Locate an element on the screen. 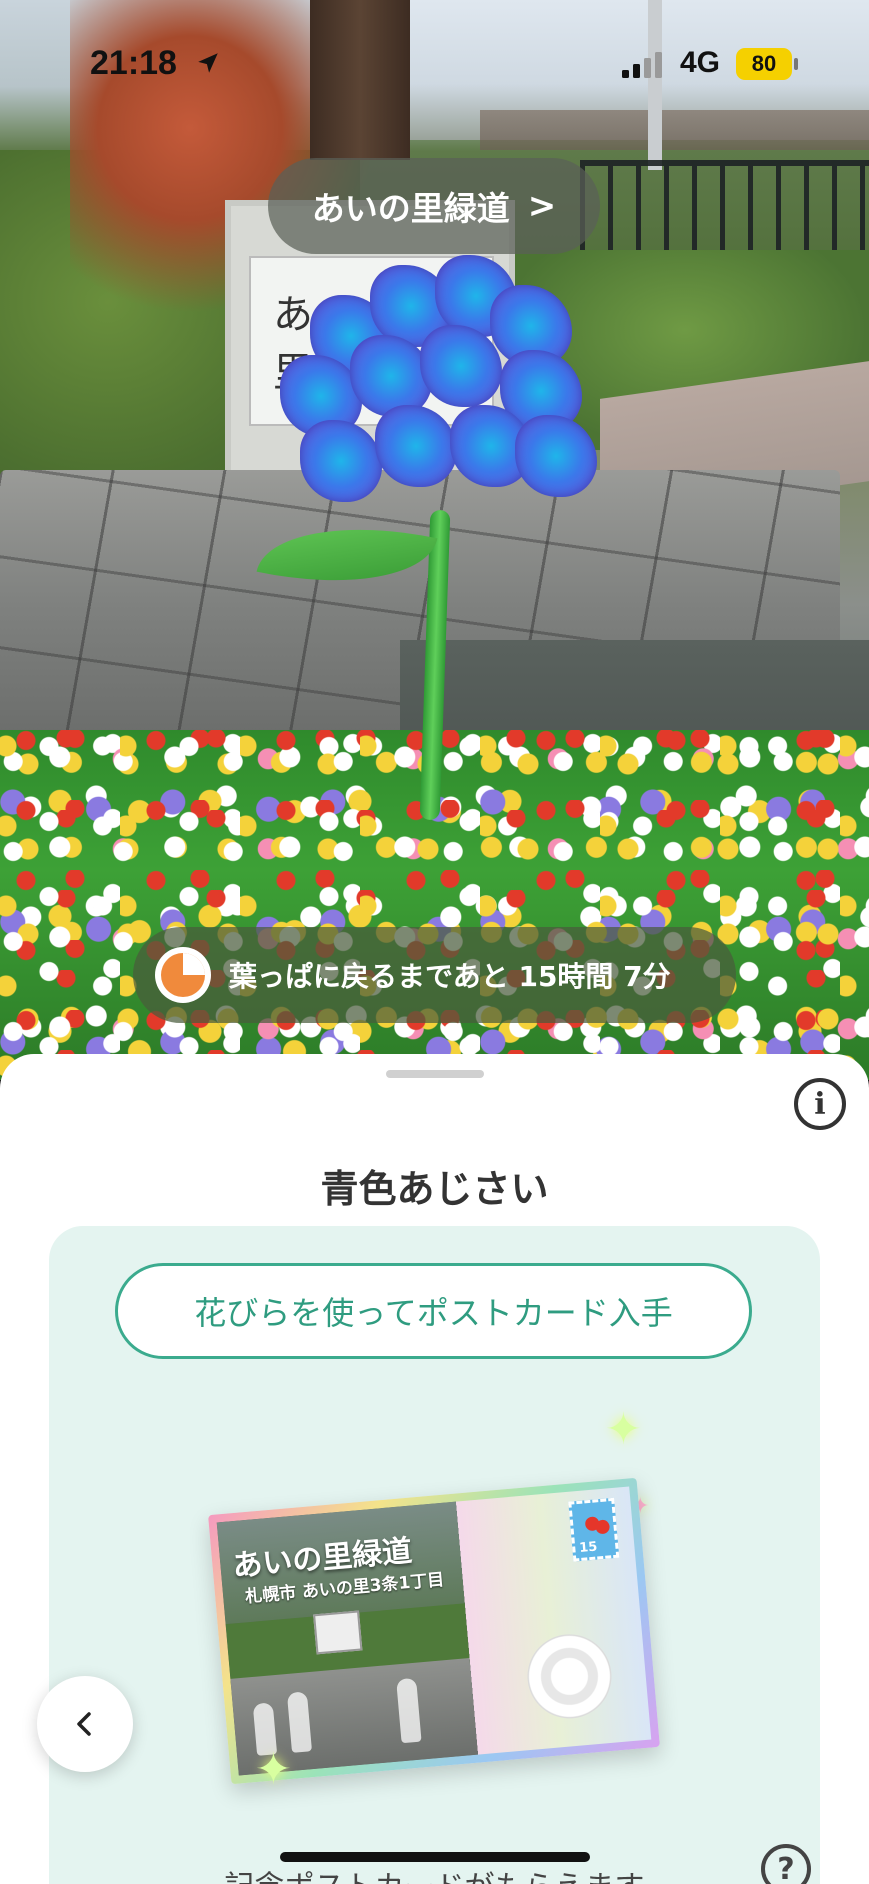 The height and width of the screenshot is (1884, 869). location-name-button: あいの里緑道 > is located at coordinates (434, 206).